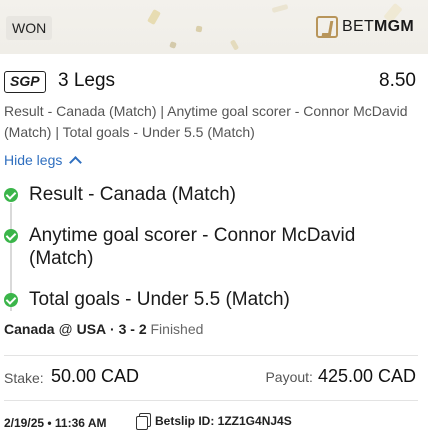 The width and height of the screenshot is (428, 431). What do you see at coordinates (289, 377) in the screenshot?
I see `payout-label: Payout:` at bounding box center [289, 377].